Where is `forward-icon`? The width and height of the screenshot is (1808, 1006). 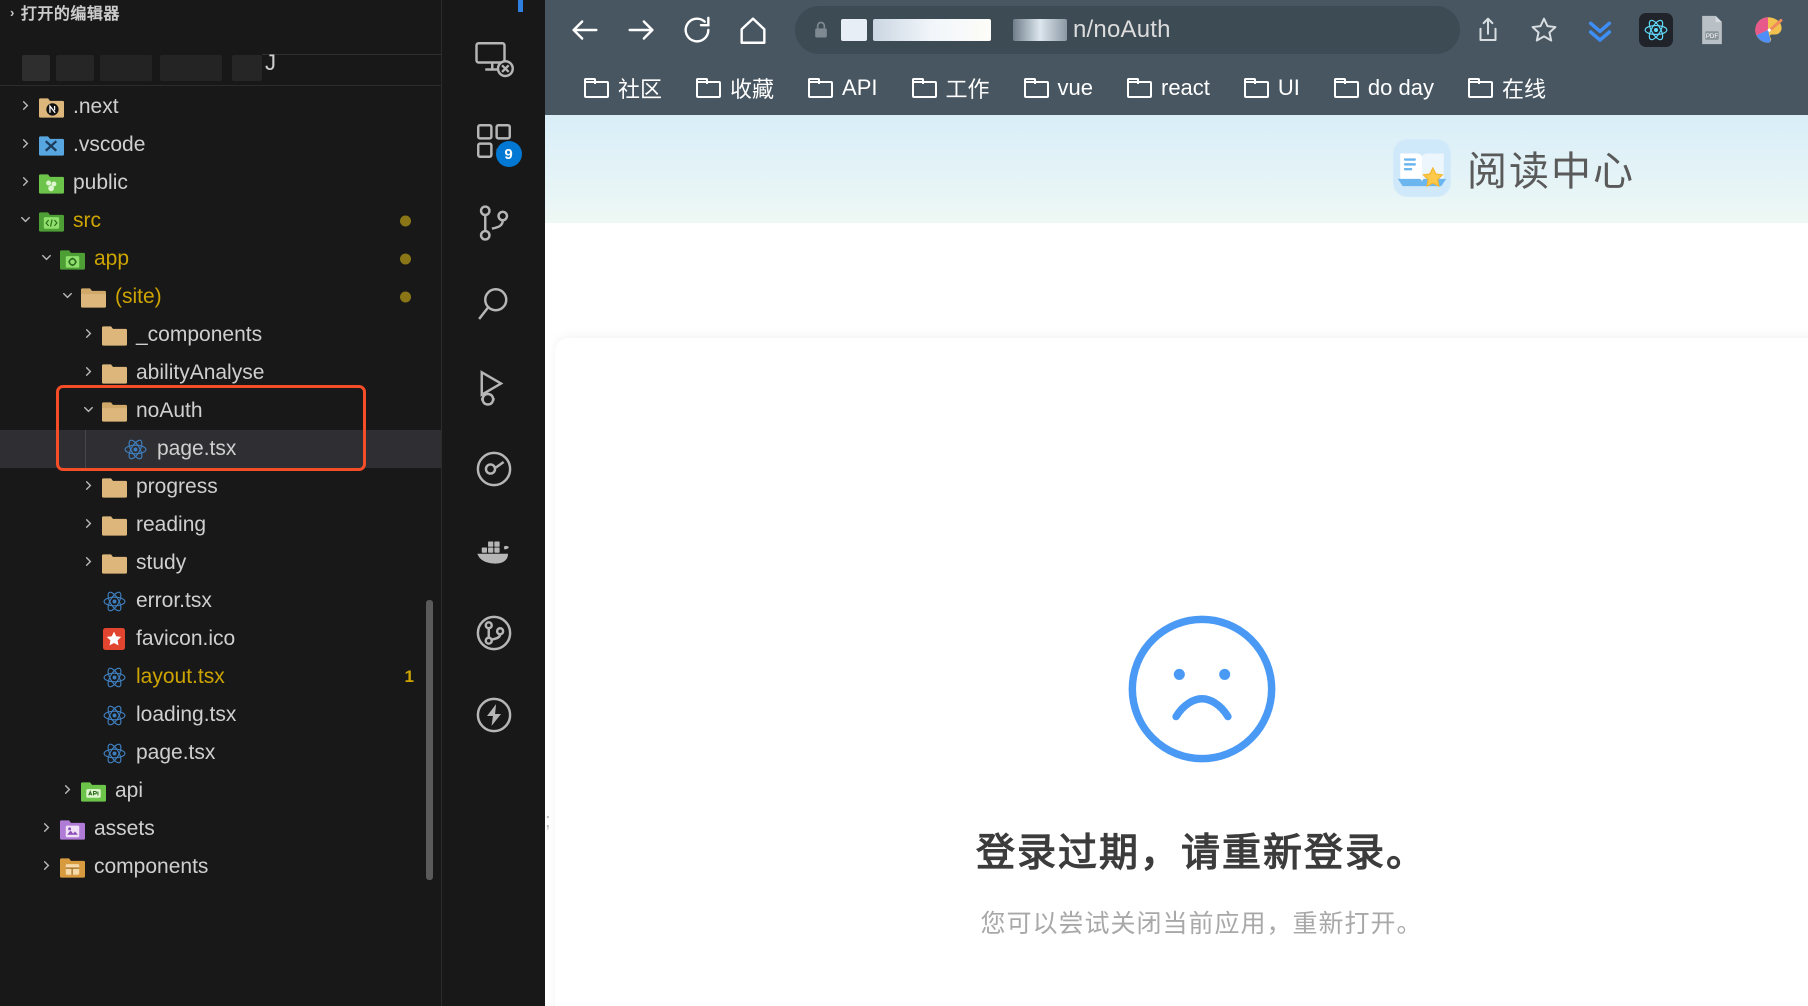
forward-icon is located at coordinates (641, 30).